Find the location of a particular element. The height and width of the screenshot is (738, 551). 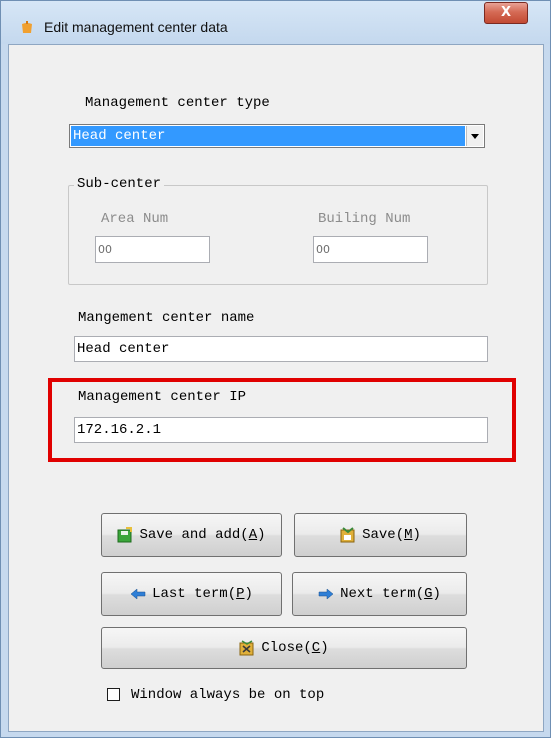

building-num-field: 00 is located at coordinates (370, 249).